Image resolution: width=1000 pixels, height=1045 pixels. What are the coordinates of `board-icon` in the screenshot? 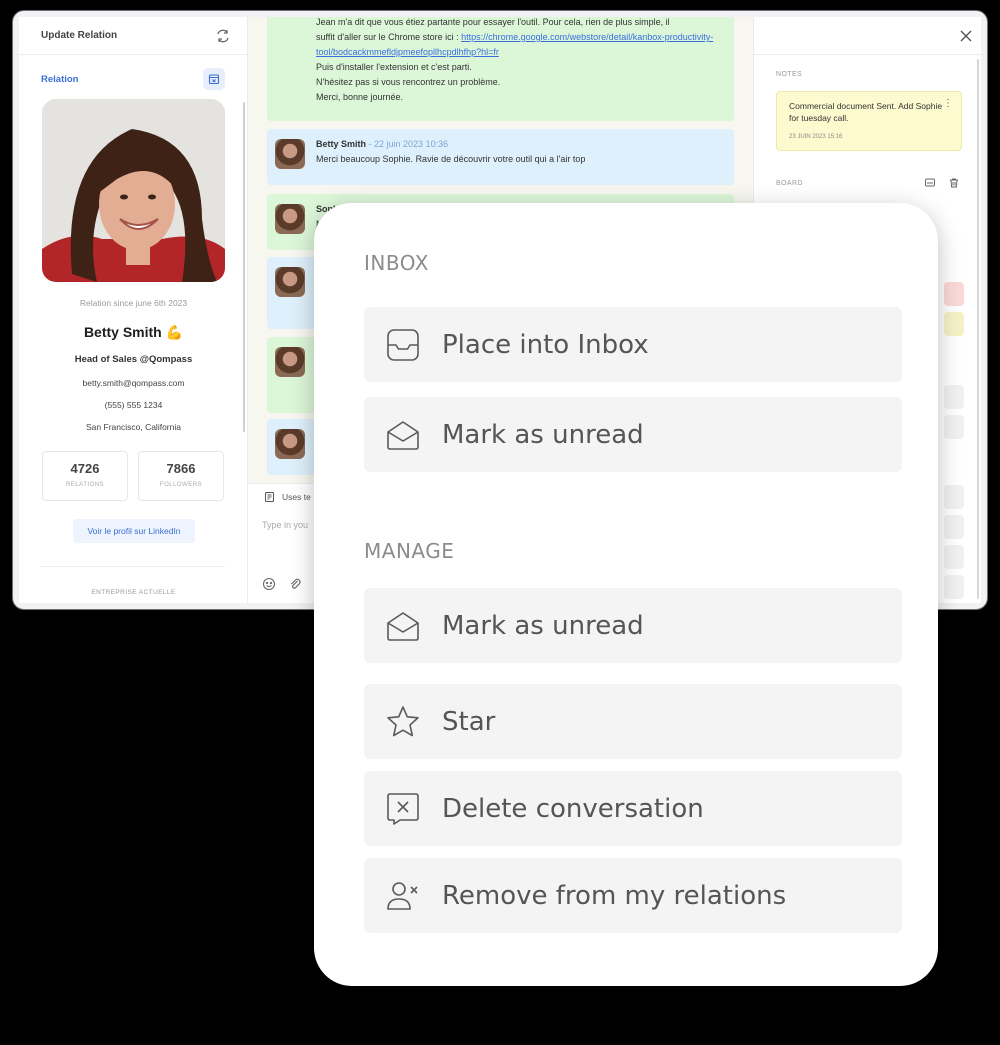 It's located at (930, 183).